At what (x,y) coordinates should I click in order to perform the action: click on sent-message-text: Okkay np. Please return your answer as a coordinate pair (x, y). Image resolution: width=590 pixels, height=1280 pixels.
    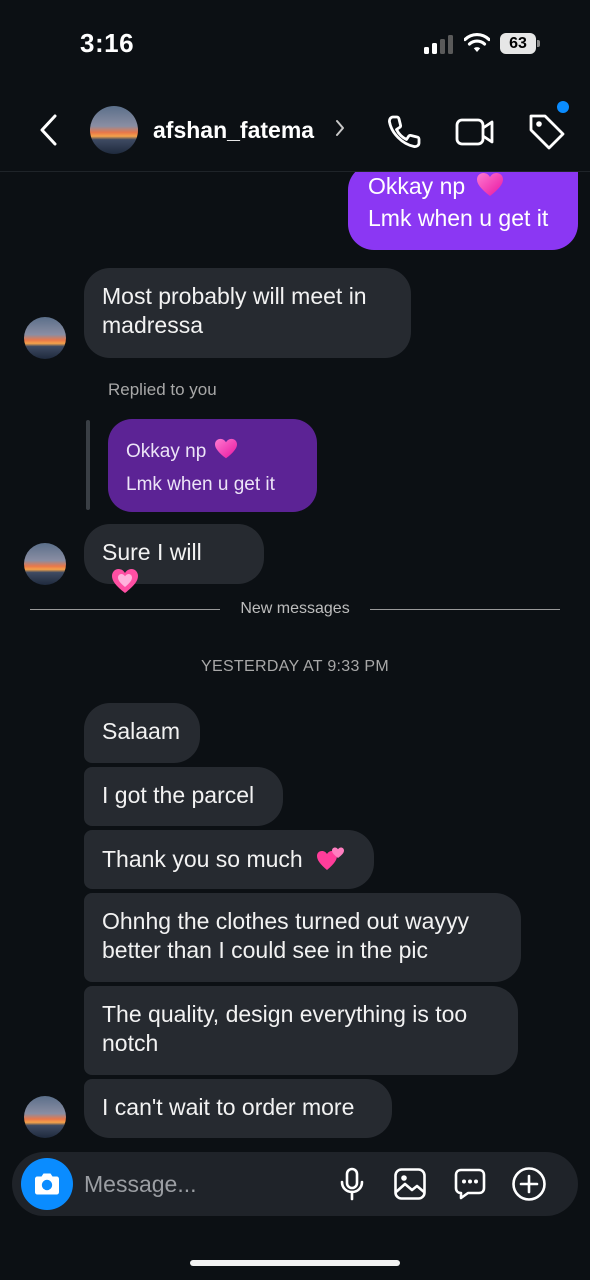
    Looking at the image, I should click on (417, 186).